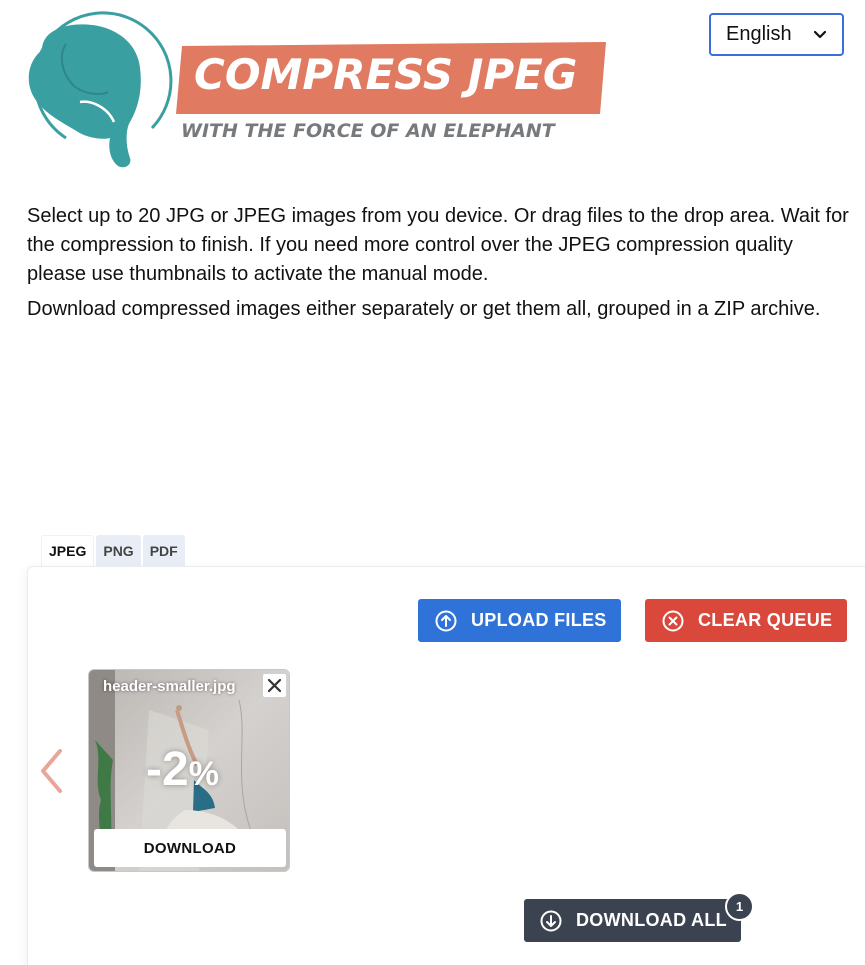 Image resolution: width=865 pixels, height=965 pixels. I want to click on format-tabs: JPEG PNG PDF, so click(113, 550).